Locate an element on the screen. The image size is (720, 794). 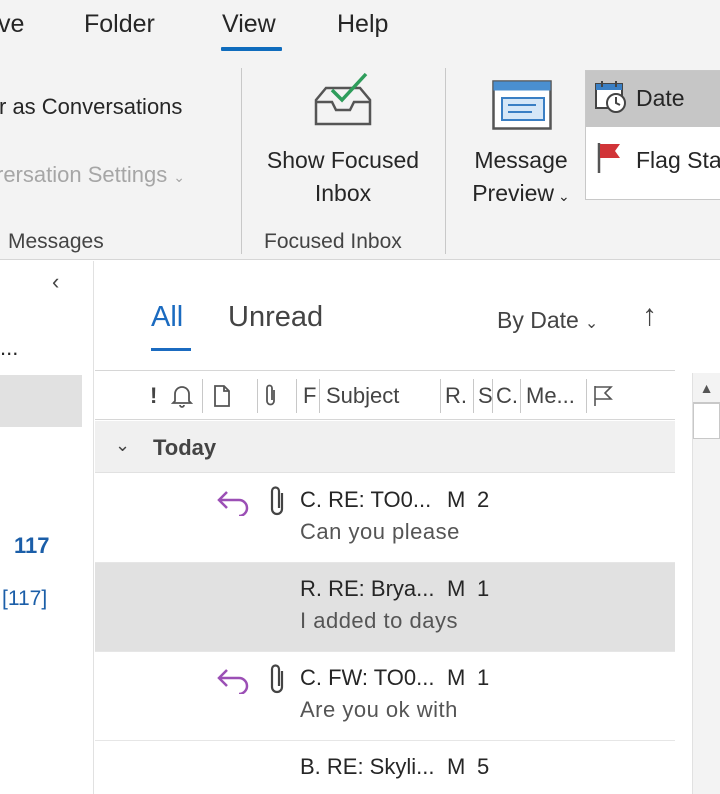
message-preview: I added to days is located at coordinates (379, 620).